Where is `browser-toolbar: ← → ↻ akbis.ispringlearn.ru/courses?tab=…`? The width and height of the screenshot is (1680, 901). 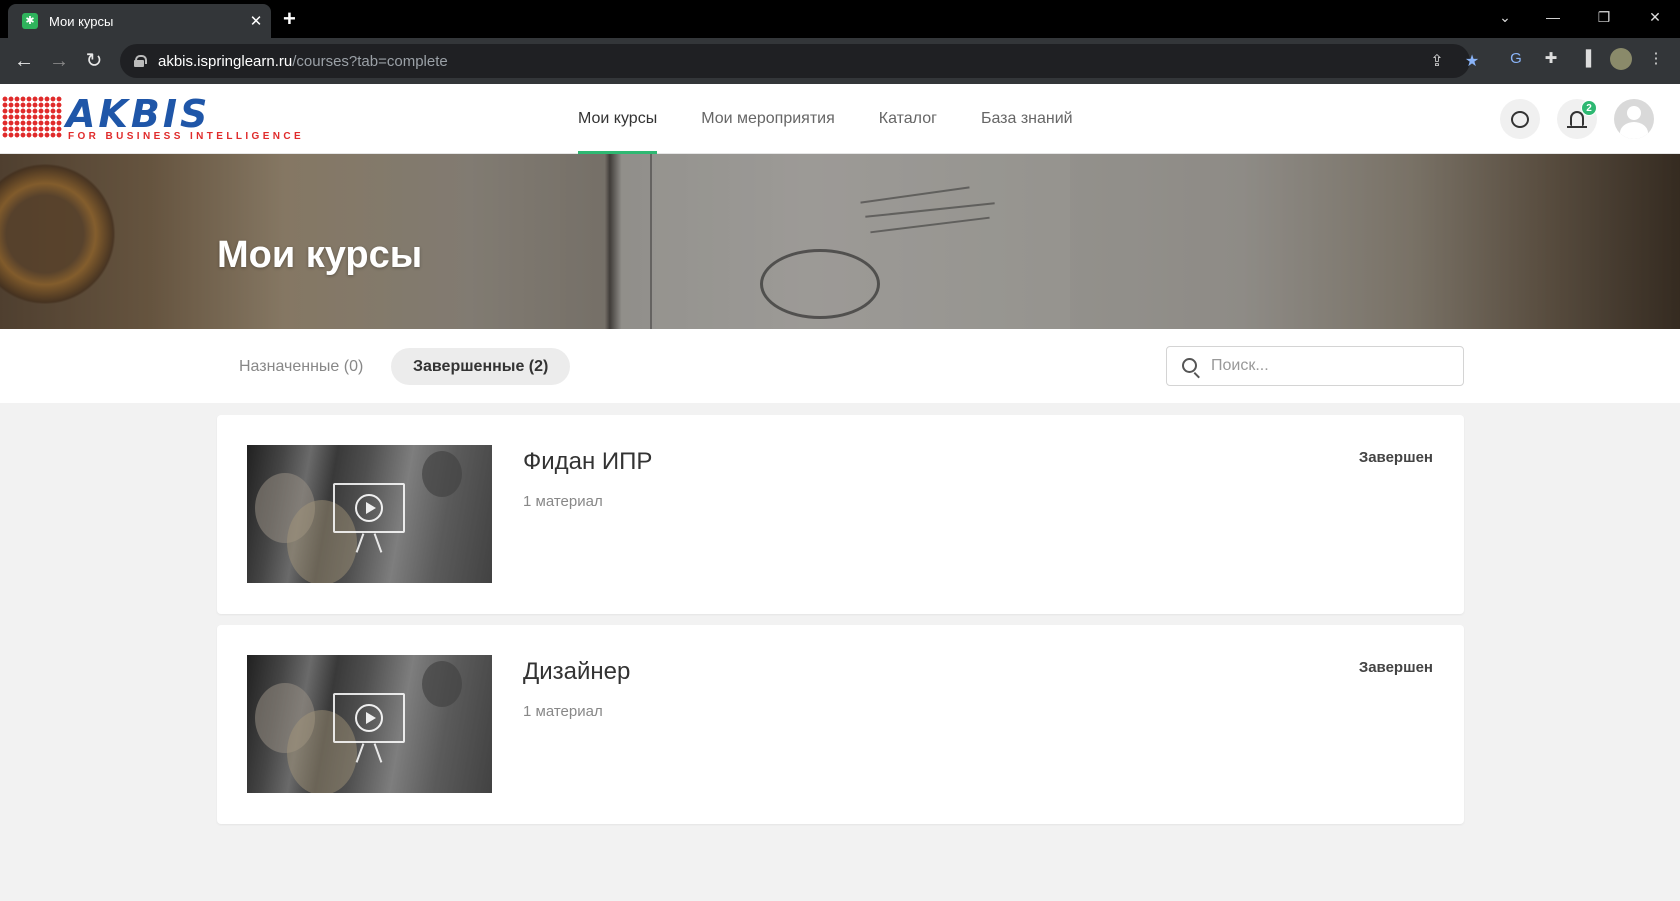 browser-toolbar: ← → ↻ akbis.ispringlearn.ru/courses?tab=… is located at coordinates (840, 61).